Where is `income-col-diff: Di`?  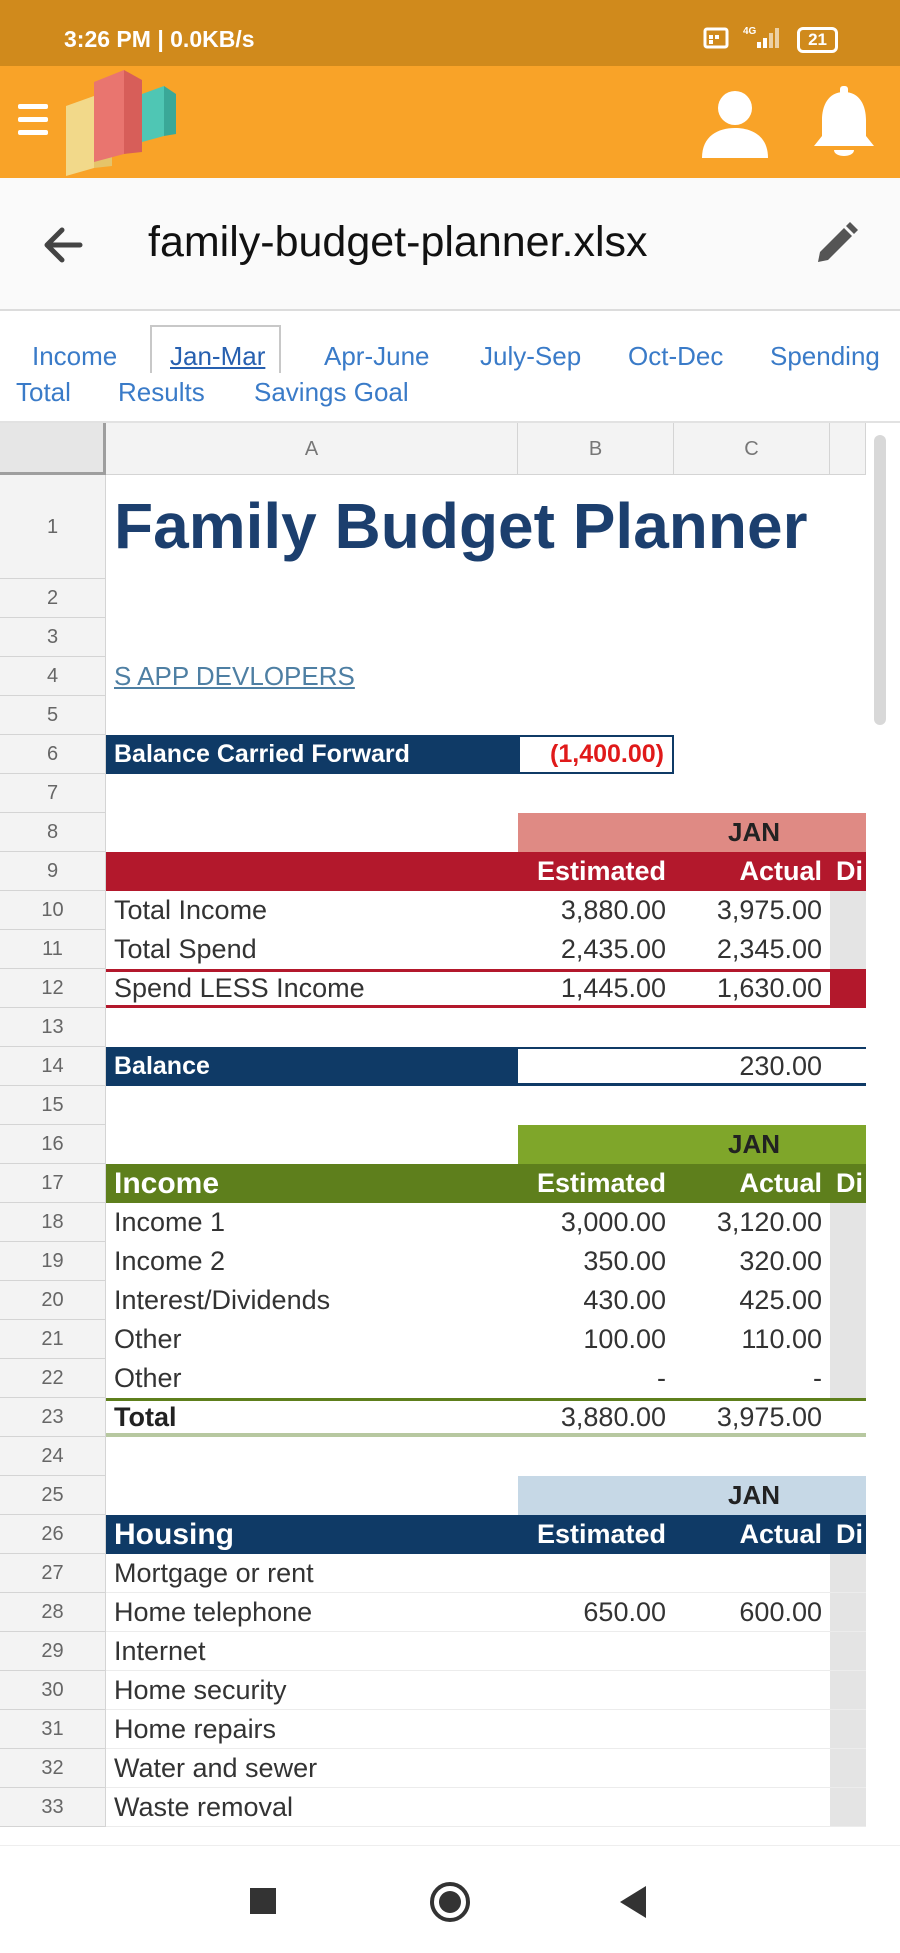
income-col-diff: Di is located at coordinates (848, 1183).